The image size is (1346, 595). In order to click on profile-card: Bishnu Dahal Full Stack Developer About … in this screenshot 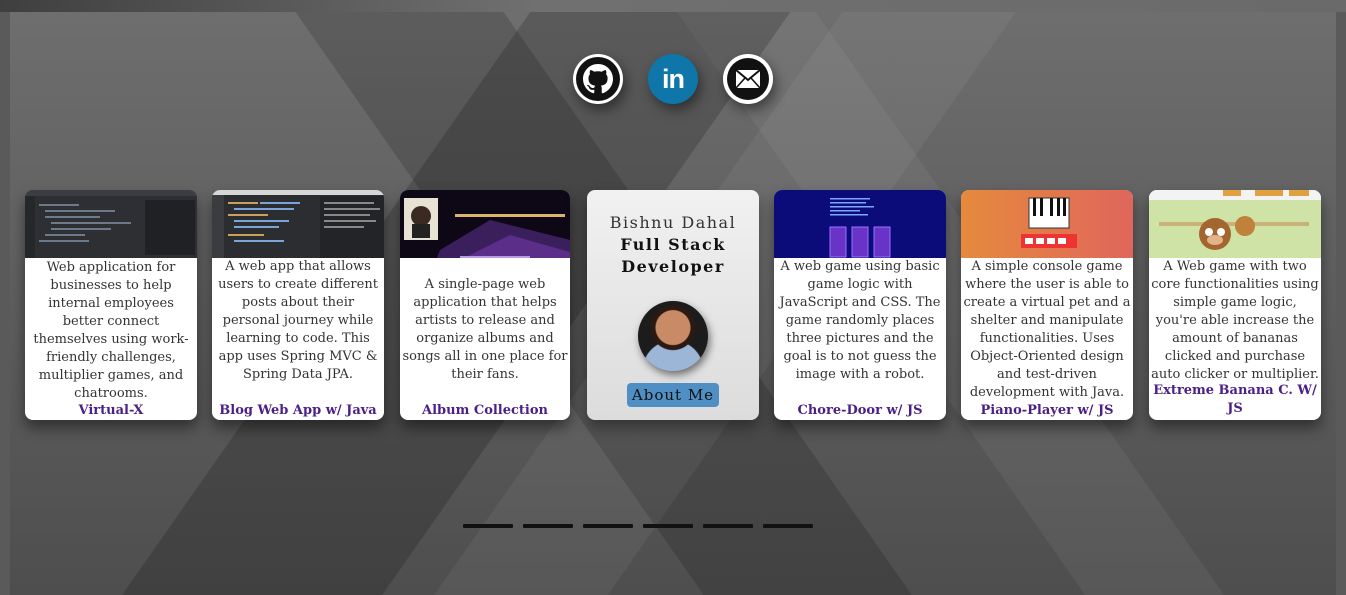, I will do `click(673, 305)`.